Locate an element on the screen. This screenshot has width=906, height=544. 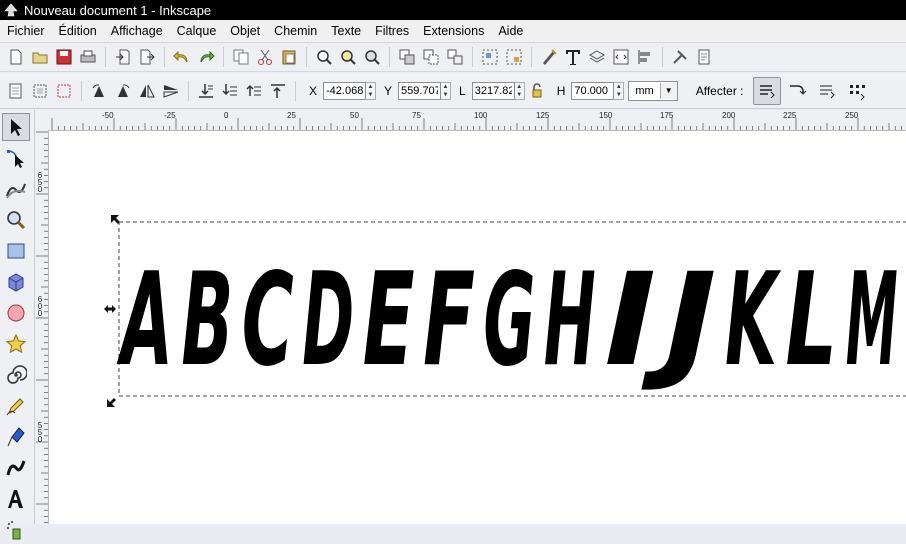
menu-texte: Texte is located at coordinates (346, 31).